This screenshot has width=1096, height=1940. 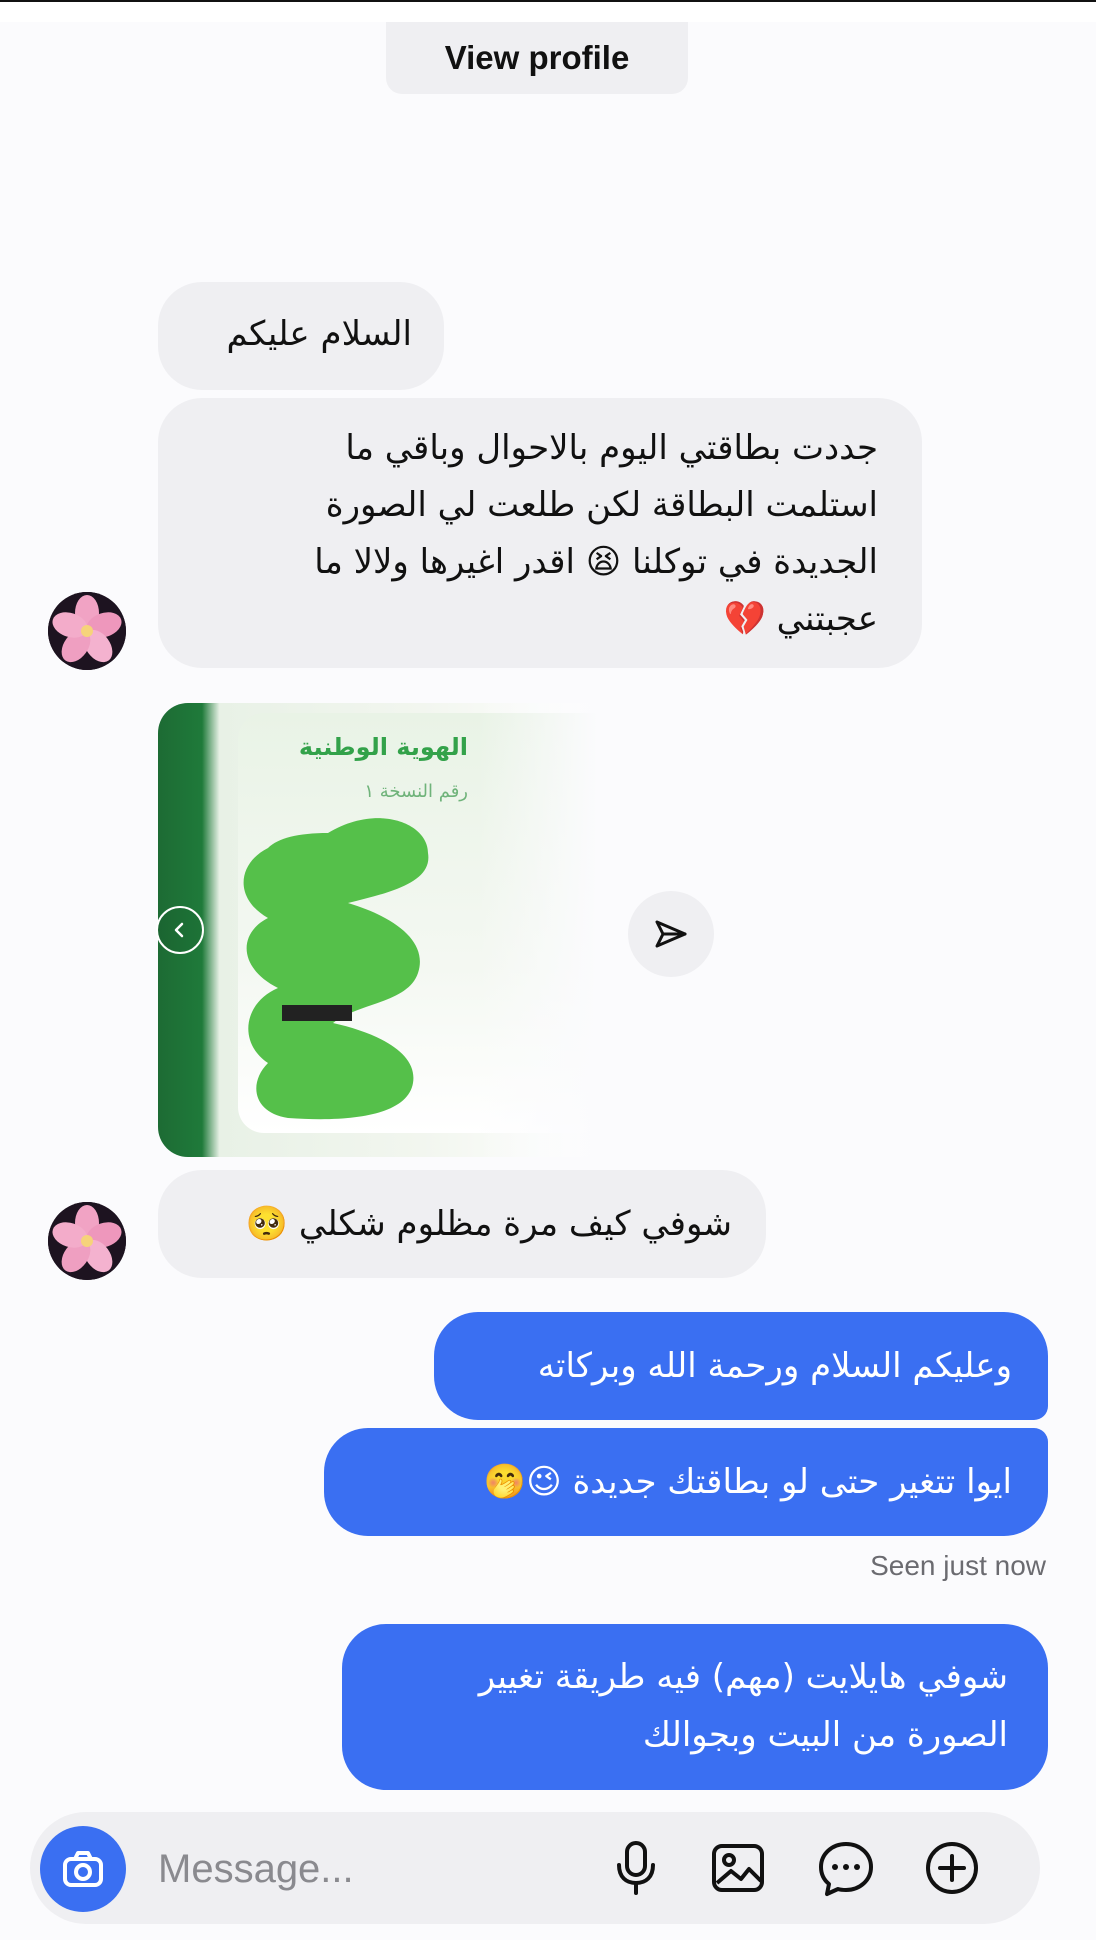 What do you see at coordinates (488, 1224) in the screenshot?
I see `message-text: شوفي كيف مرة مظلوم شكلي 🥺` at bounding box center [488, 1224].